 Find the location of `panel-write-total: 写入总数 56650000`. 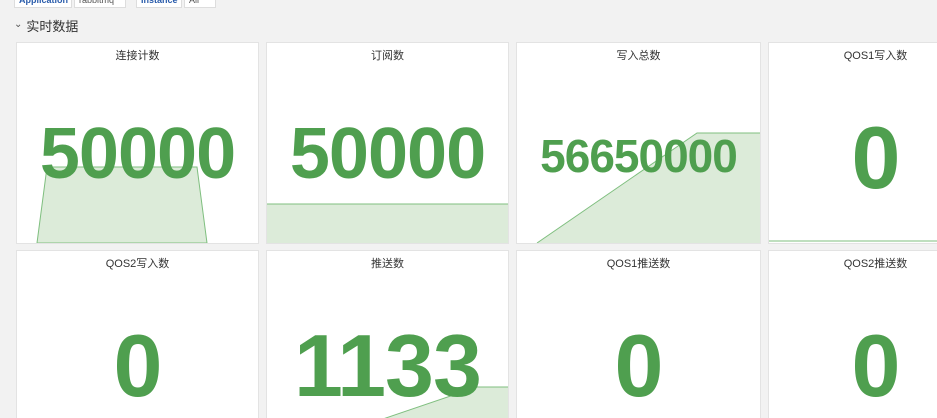

panel-write-total: 写入总数 56650000 is located at coordinates (638, 143).